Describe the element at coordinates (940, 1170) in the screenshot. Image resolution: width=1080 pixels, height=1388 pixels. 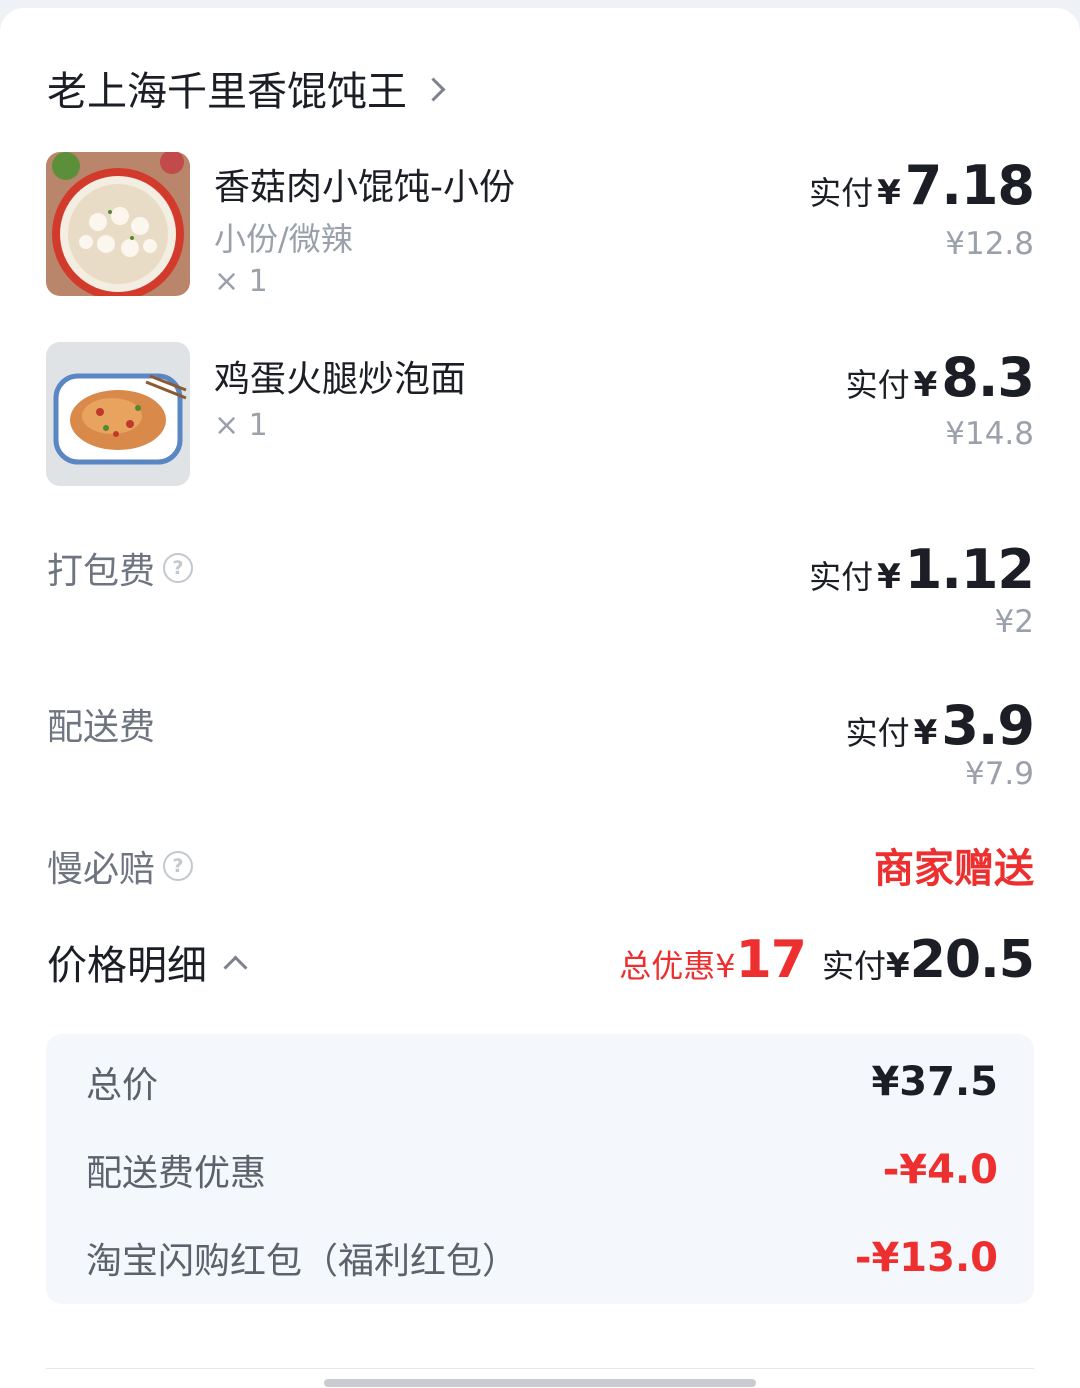
I see `breakdown-value: -¥4.0` at that location.